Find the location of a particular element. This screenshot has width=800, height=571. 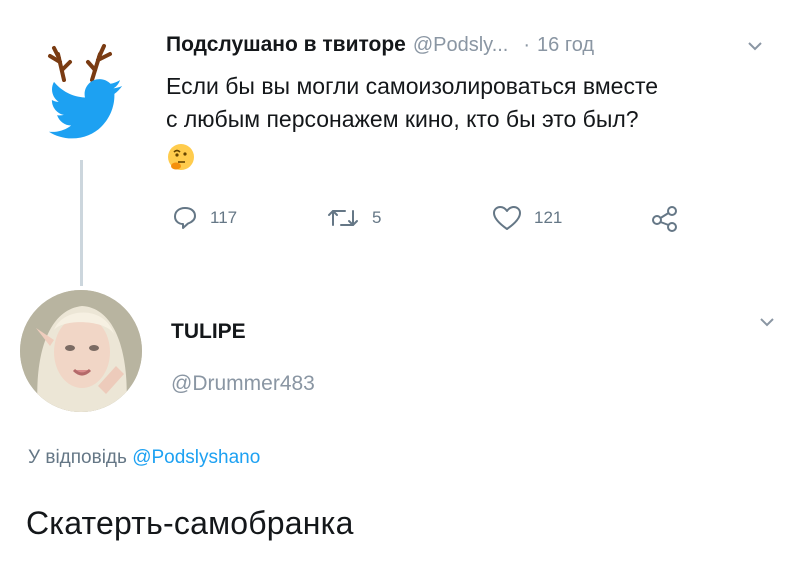

user-avatar is located at coordinates (81, 351).